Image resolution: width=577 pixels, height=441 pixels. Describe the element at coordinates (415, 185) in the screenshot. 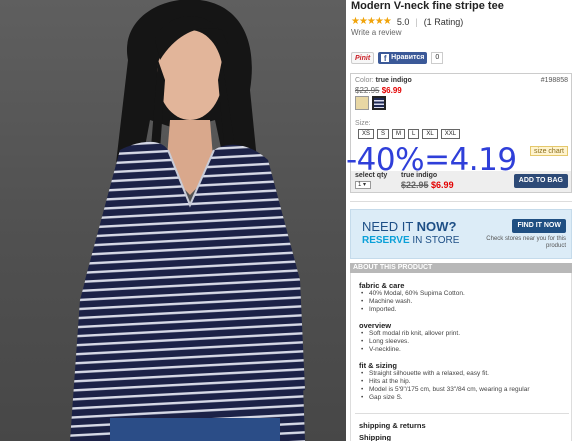

I see `selected-original-price: $22.95` at that location.